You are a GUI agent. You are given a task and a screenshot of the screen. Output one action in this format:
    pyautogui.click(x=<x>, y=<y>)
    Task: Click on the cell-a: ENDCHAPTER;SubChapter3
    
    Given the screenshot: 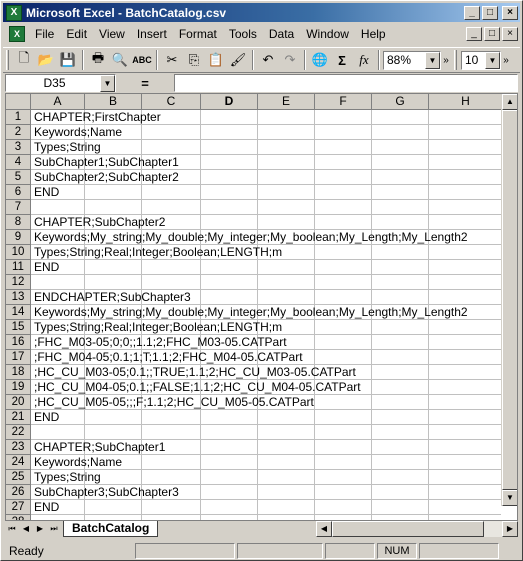 What is the action you would take?
    pyautogui.click(x=112, y=297)
    